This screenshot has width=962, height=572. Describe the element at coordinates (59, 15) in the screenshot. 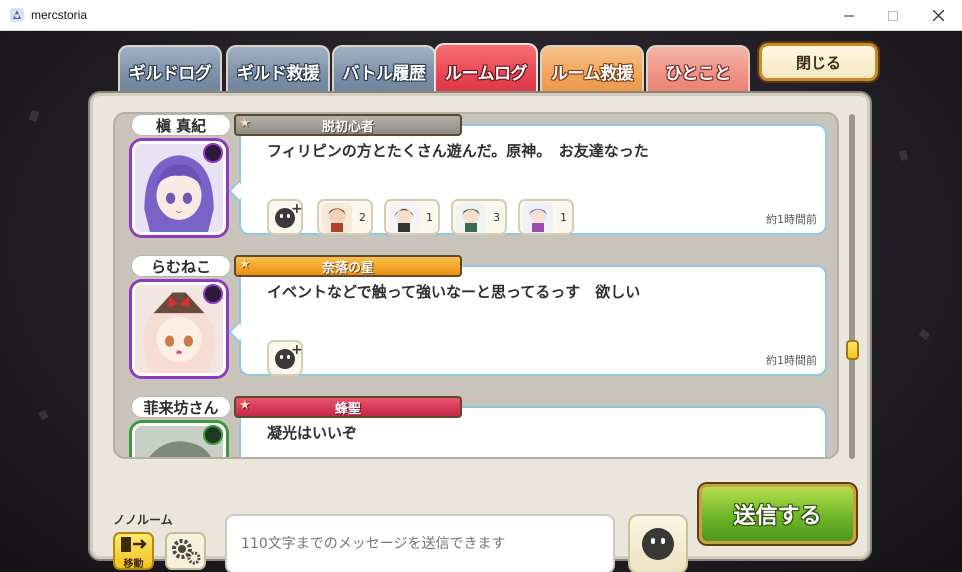

I see `window-title: mercstoria` at that location.